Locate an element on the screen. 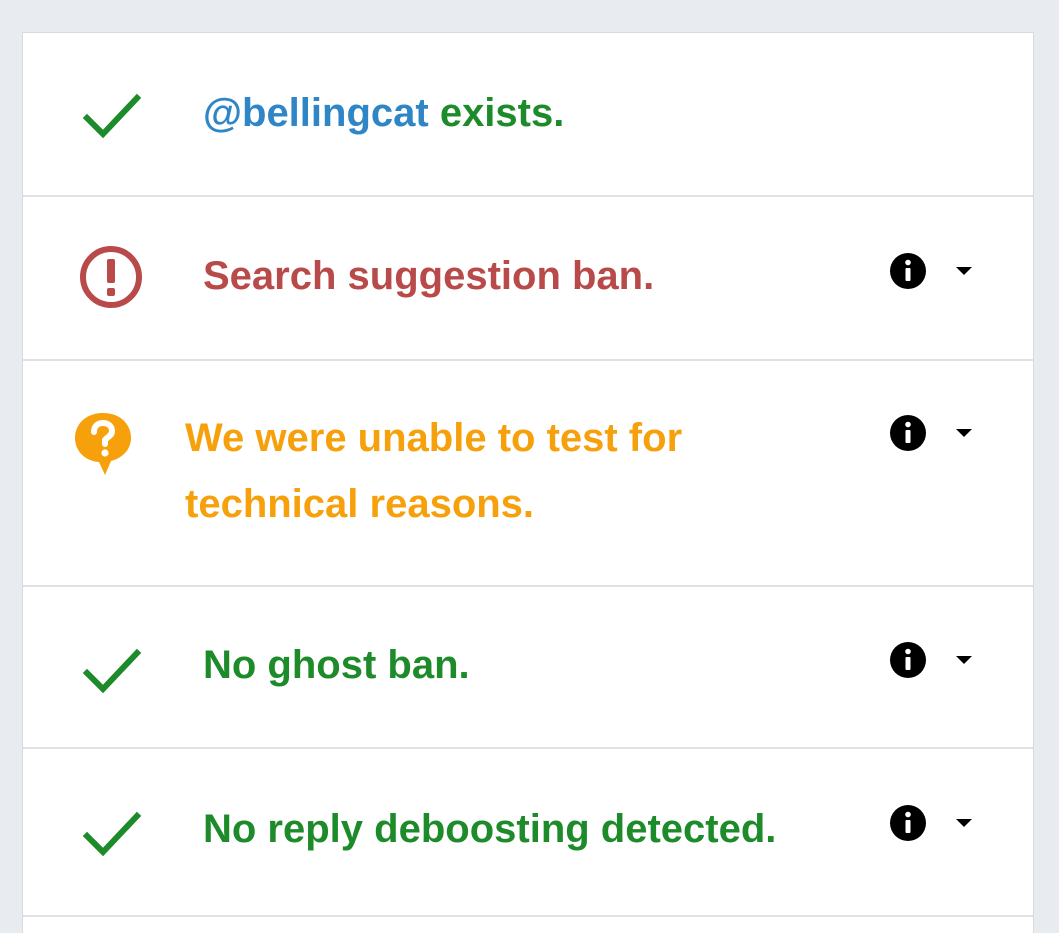  unable-to-test-message-line1: We were unable to test for is located at coordinates (434, 438).